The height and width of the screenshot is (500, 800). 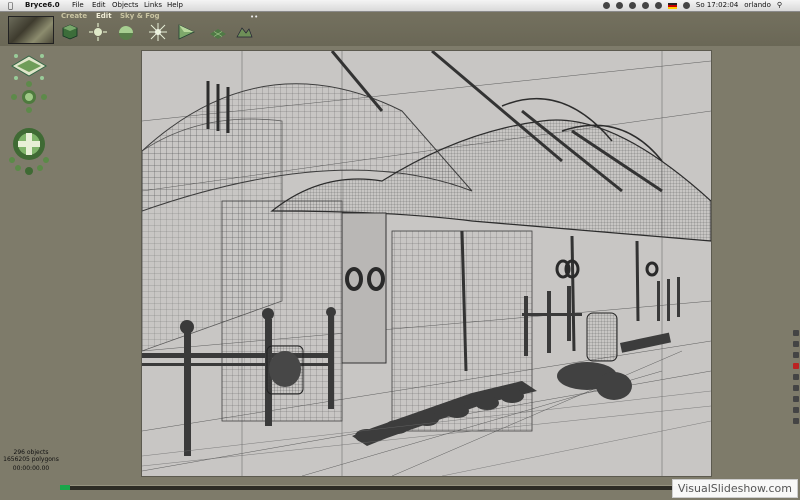 I want to click on scene-stats: 296 objects 1656205 polygons 00:00:00.00, so click(x=31, y=460).